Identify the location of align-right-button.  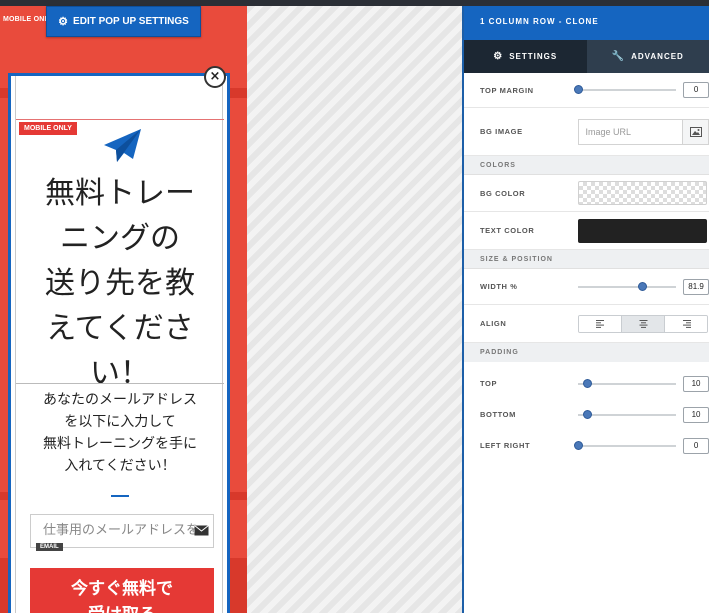
(686, 323).